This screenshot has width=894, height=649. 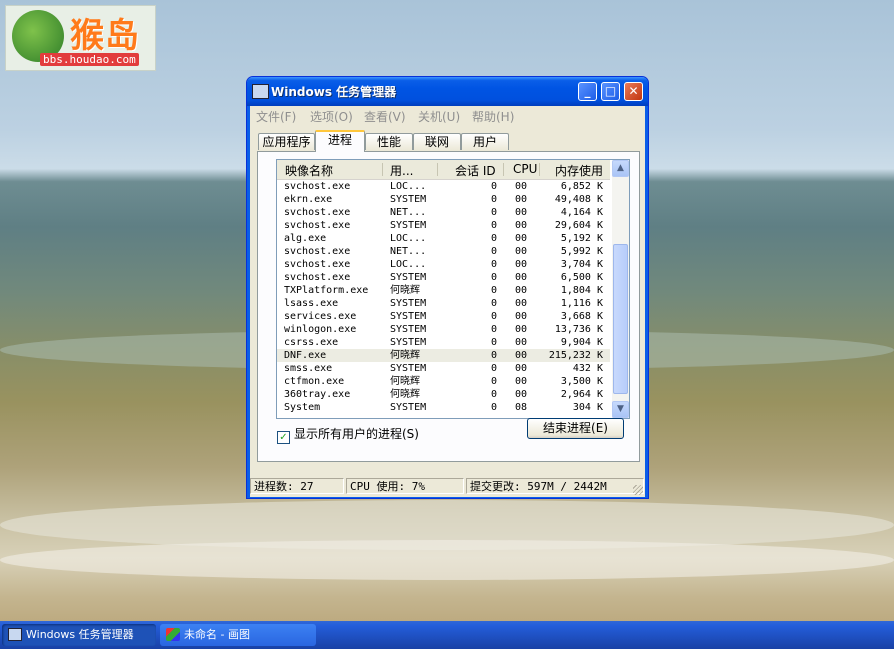 What do you see at coordinates (620, 168) in the screenshot?
I see `scroll-up-button: ▲` at bounding box center [620, 168].